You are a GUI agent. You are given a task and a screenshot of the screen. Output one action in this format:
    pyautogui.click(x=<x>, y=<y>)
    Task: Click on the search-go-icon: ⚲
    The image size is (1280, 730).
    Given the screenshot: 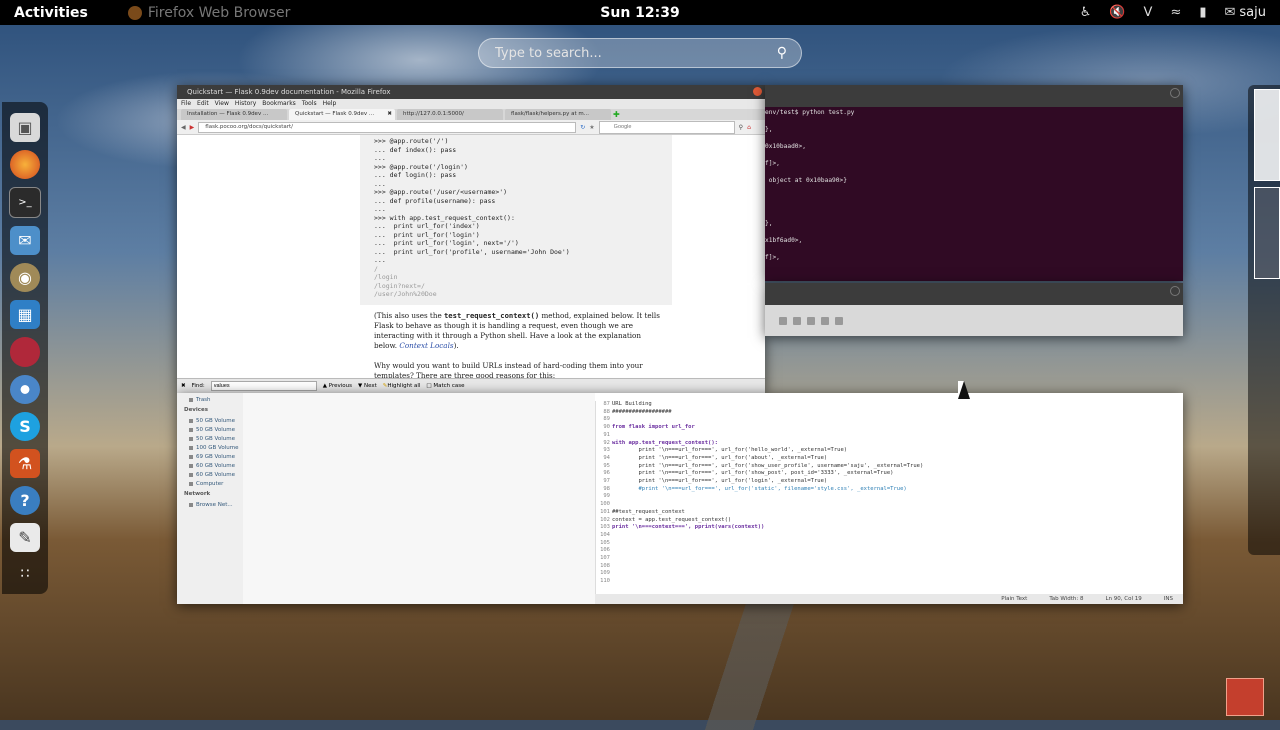 What is the action you would take?
    pyautogui.click(x=741, y=127)
    